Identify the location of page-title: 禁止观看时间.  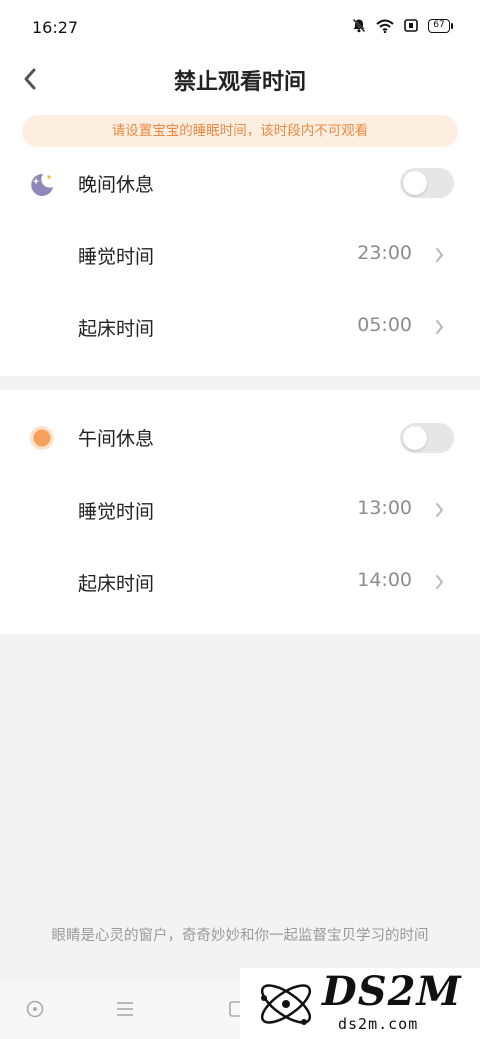
(239, 82).